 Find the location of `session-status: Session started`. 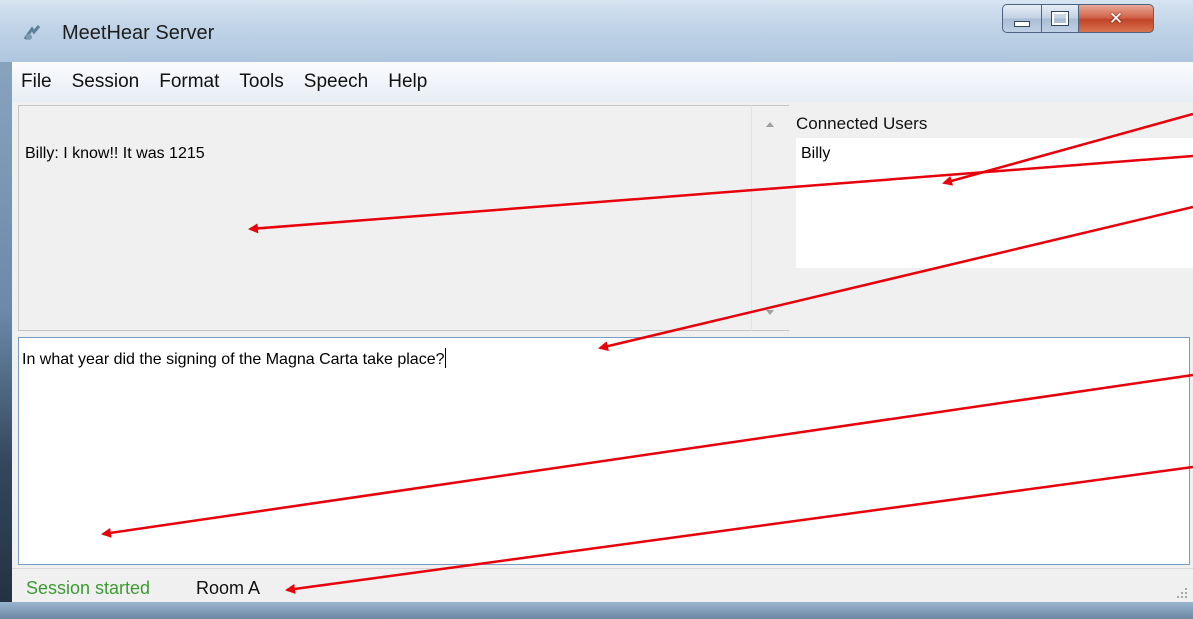

session-status: Session started is located at coordinates (88, 588).